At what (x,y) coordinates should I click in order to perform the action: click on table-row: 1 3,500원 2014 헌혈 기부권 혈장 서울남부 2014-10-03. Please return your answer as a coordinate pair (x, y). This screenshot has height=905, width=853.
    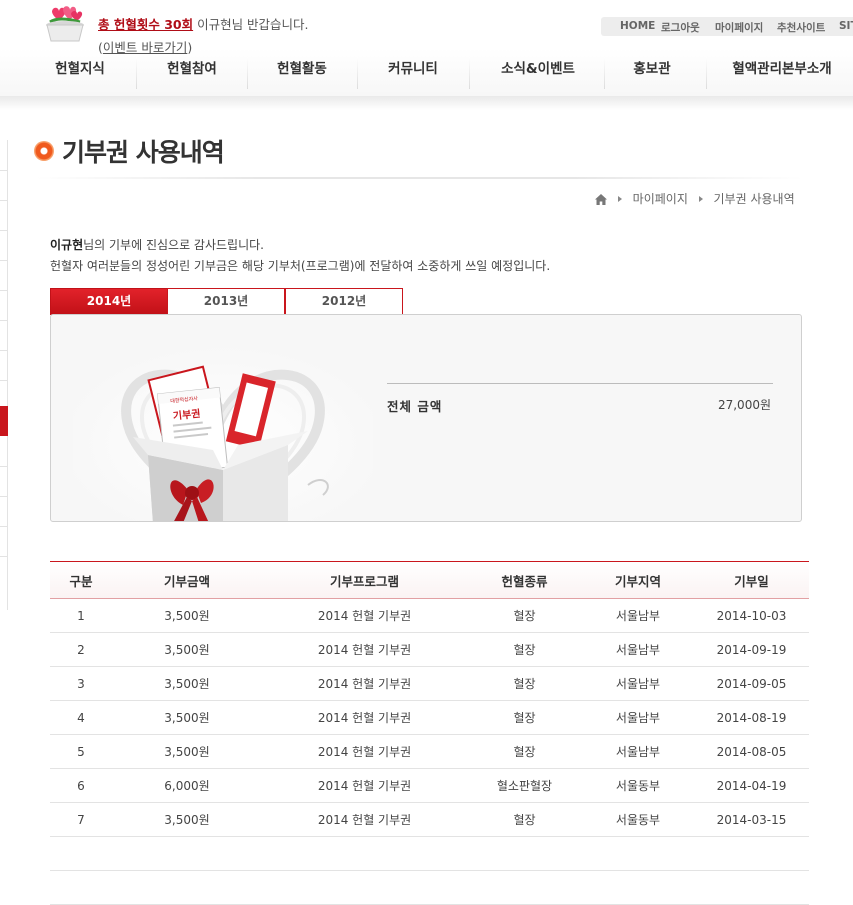
    Looking at the image, I should click on (429, 616).